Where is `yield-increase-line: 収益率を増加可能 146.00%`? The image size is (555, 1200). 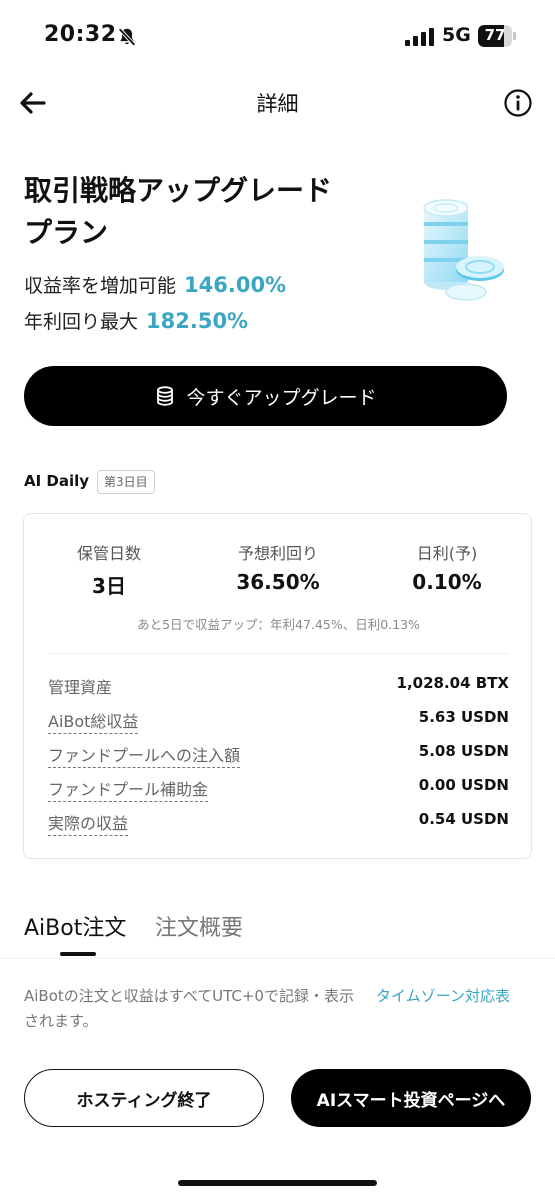
yield-increase-line: 収益率を増加可能 146.00% is located at coordinates (155, 284).